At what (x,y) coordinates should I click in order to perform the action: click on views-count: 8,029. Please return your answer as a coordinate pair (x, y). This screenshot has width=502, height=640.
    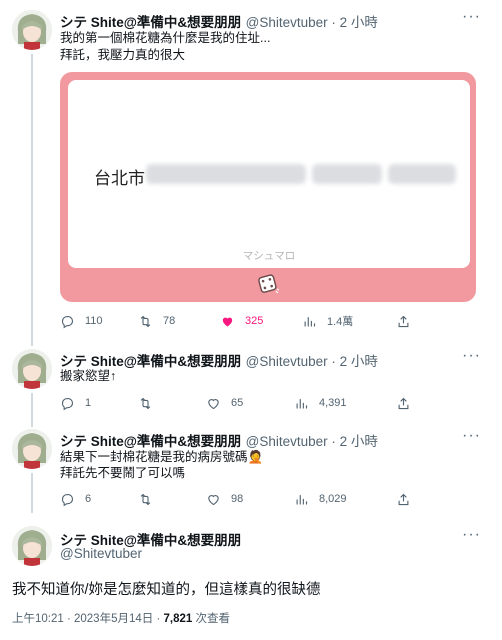
    Looking at the image, I should click on (333, 499).